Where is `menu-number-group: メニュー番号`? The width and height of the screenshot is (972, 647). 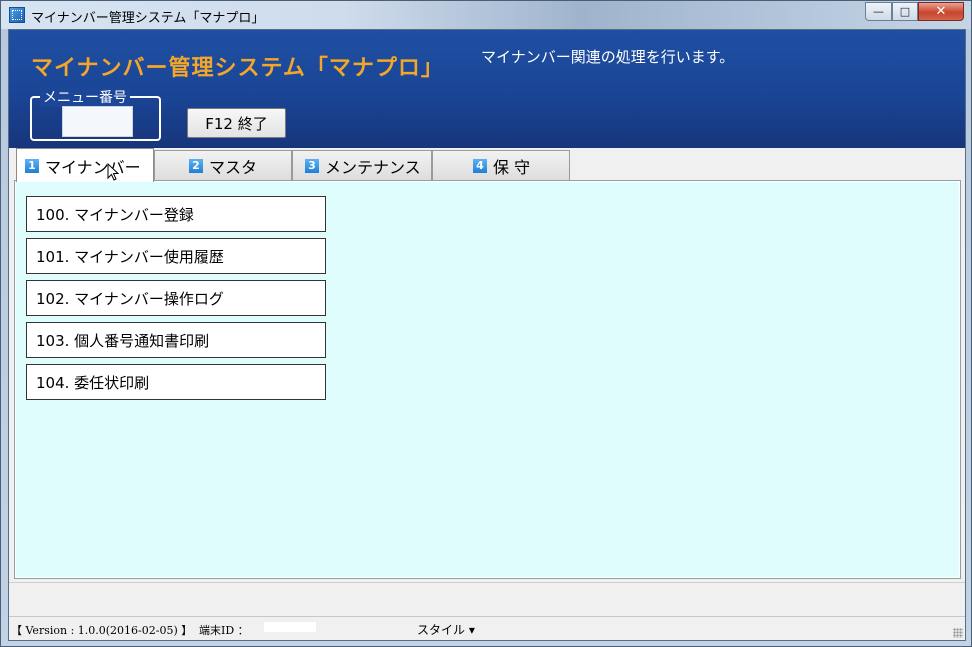
menu-number-group: メニュー番号 is located at coordinates (95, 114).